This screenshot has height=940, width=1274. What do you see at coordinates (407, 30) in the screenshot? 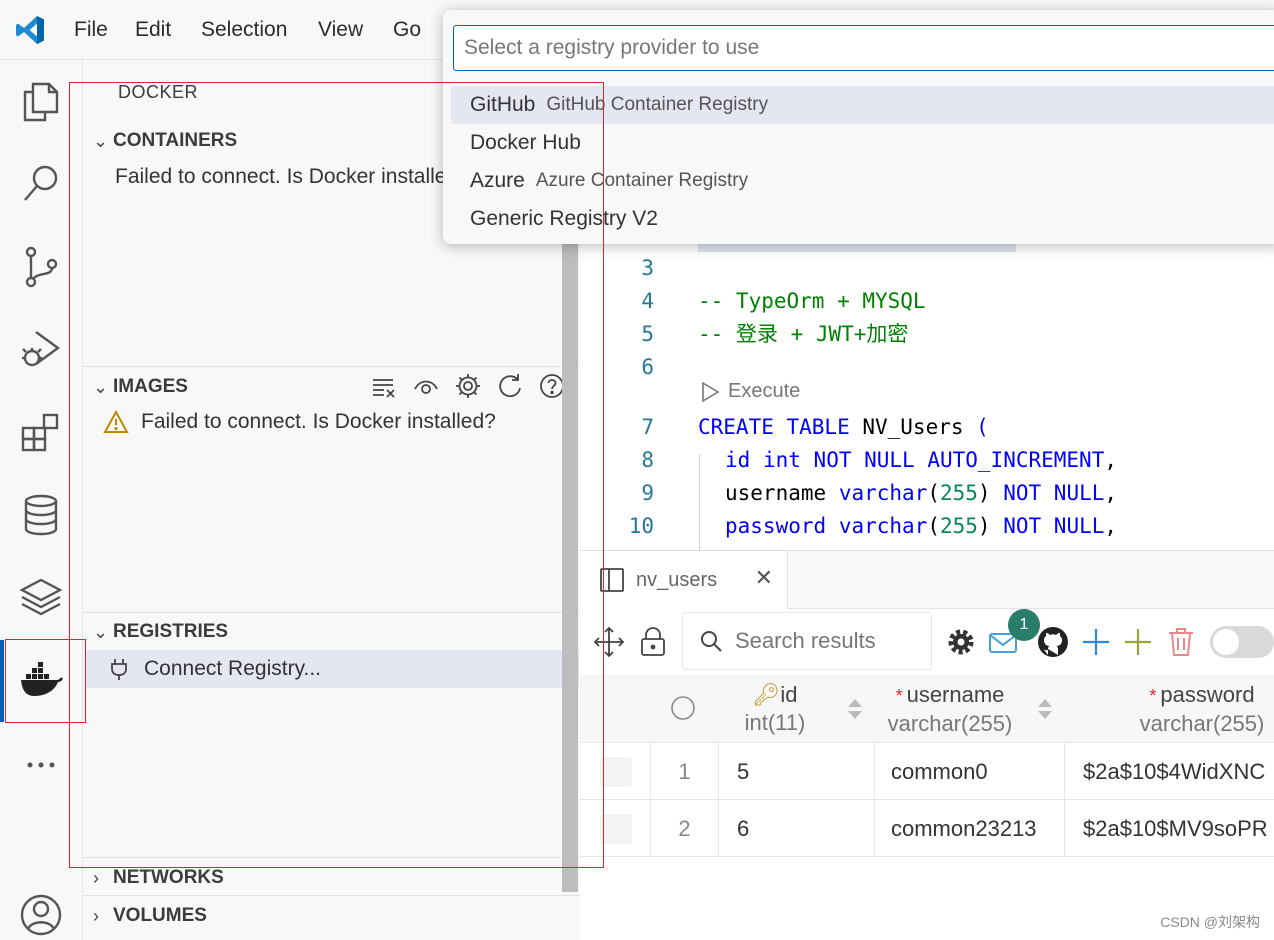
I see `menu-go: Go` at bounding box center [407, 30].